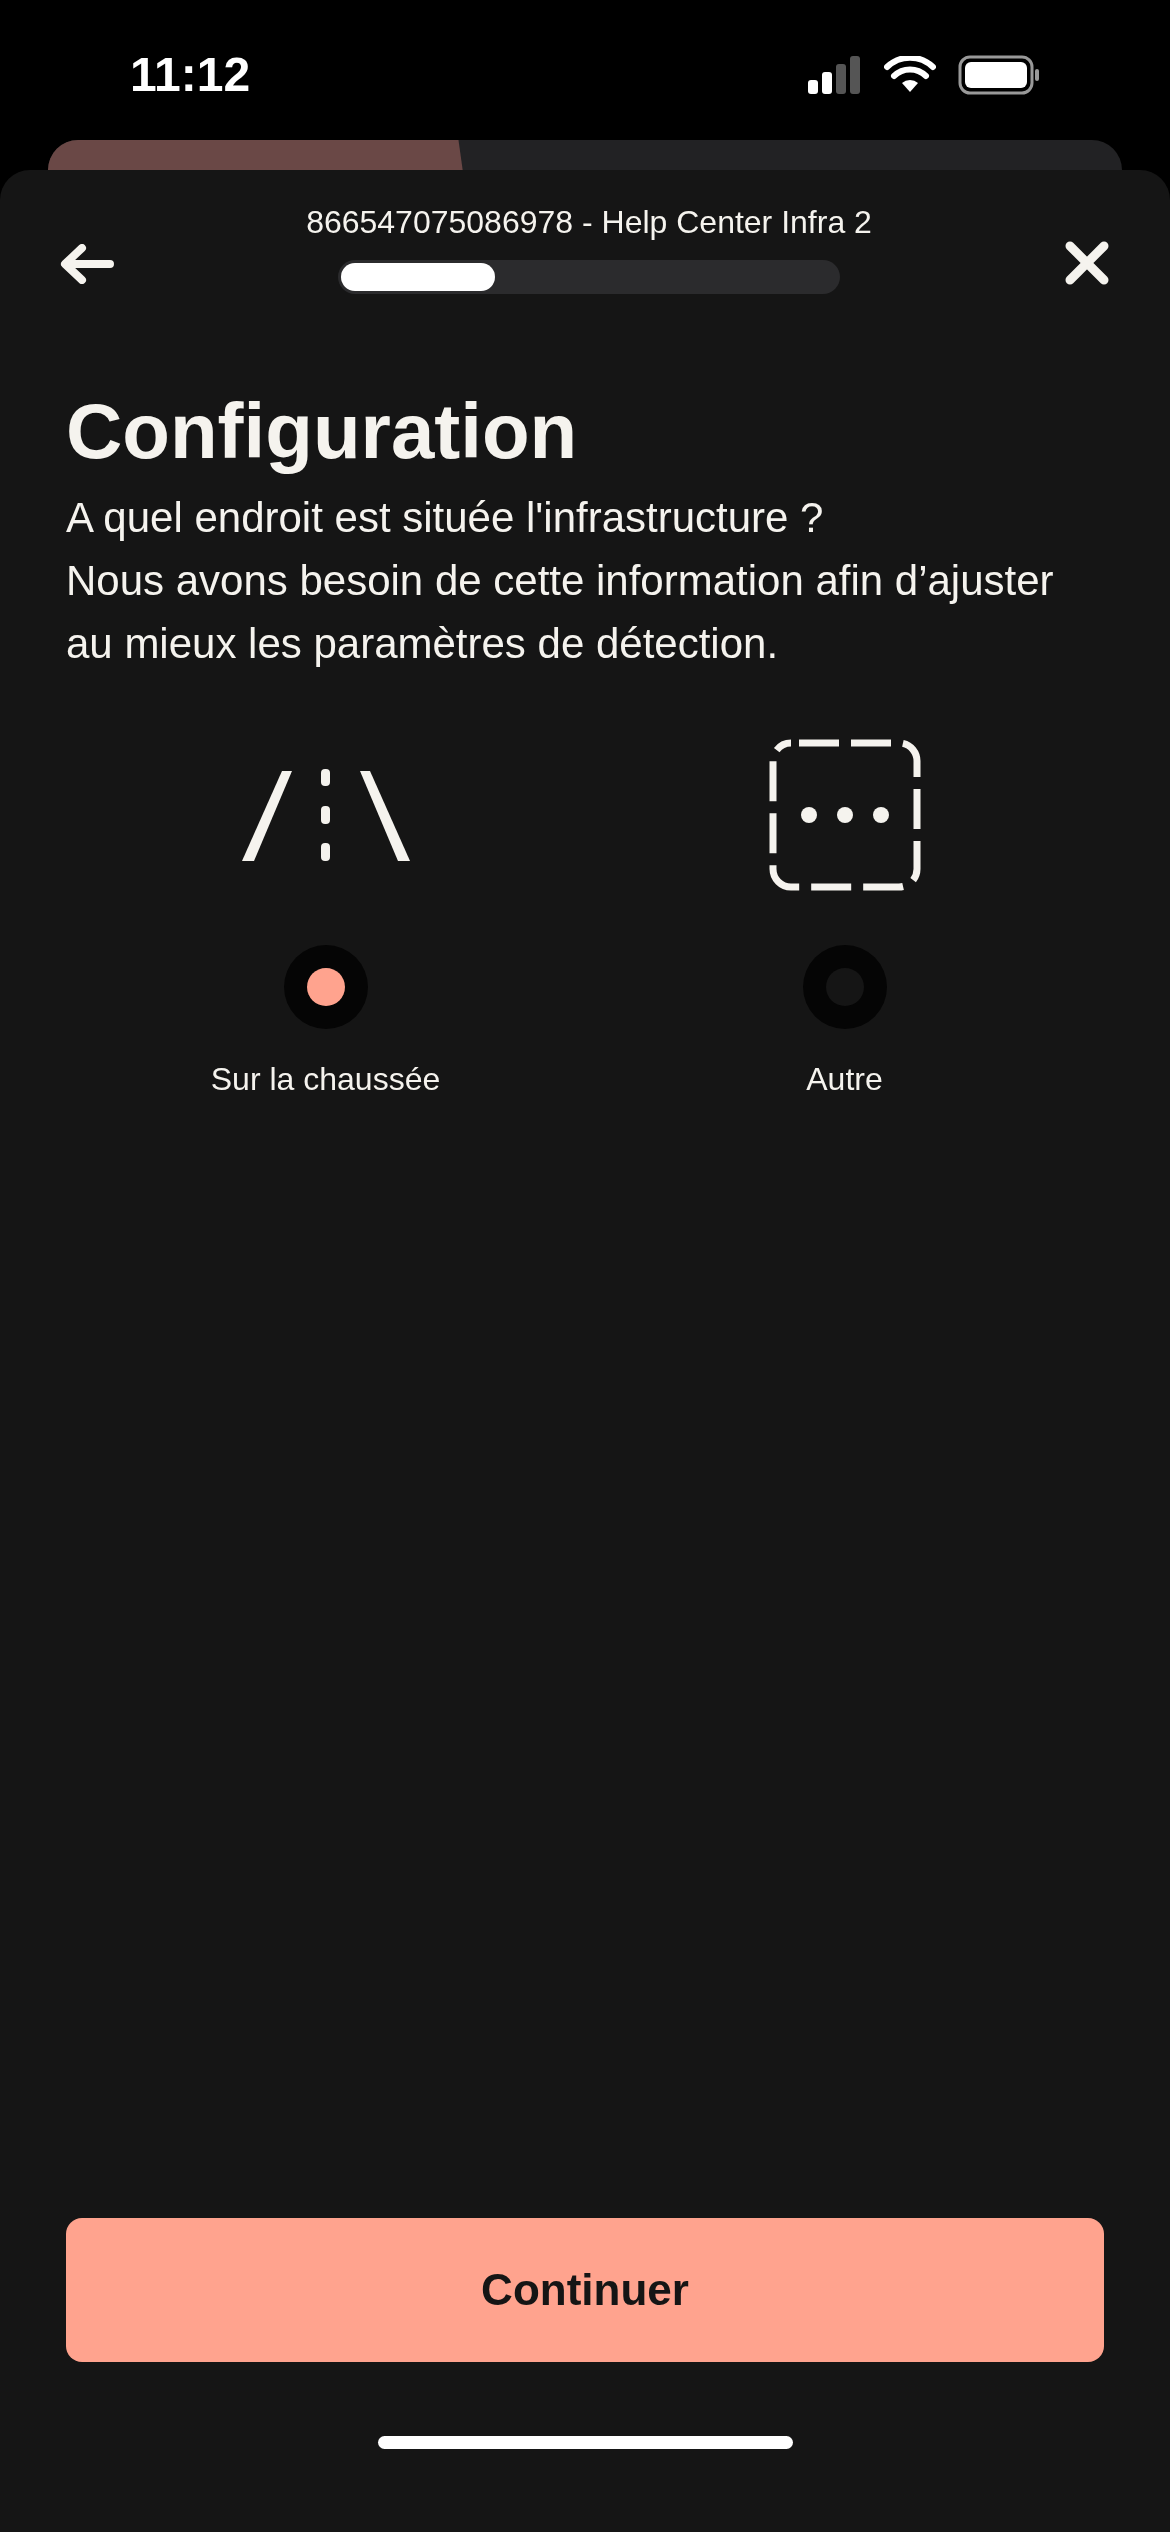 The image size is (1170, 2532). What do you see at coordinates (910, 75) in the screenshot?
I see `wifi-icon` at bounding box center [910, 75].